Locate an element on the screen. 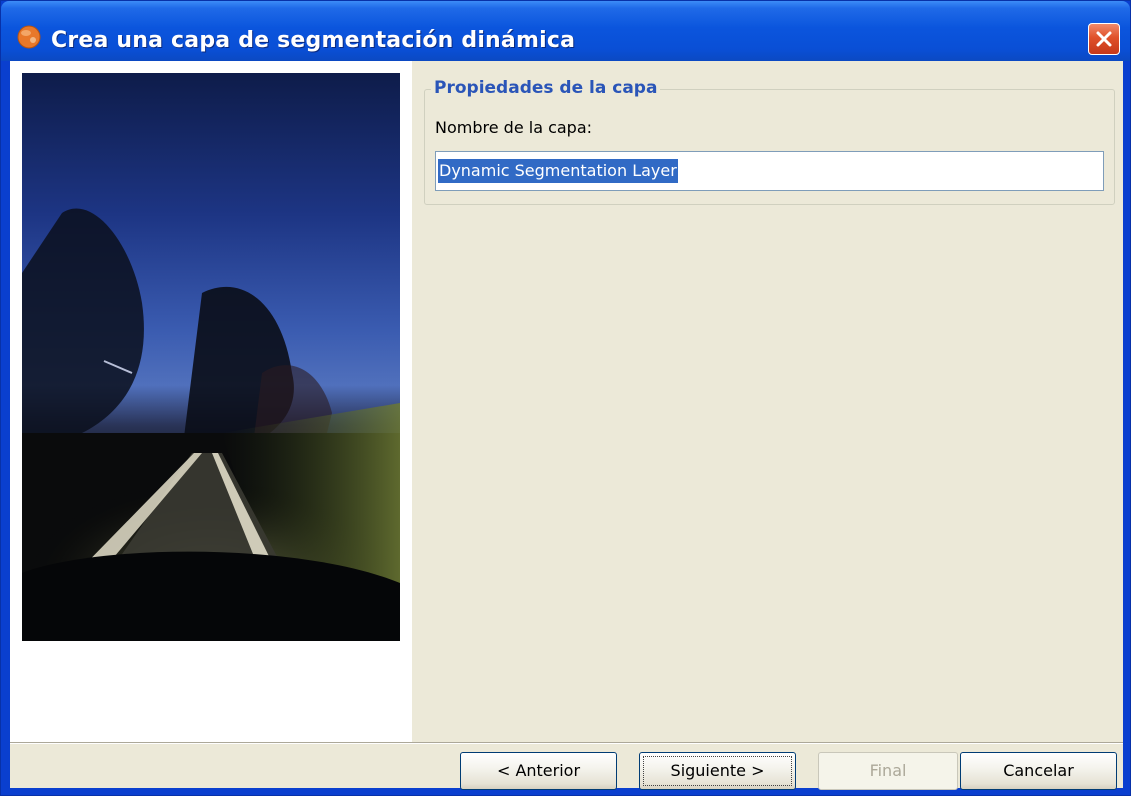 This screenshot has height=796, width=1131. layer-name-label: Nombre de la capa: is located at coordinates (514, 127).